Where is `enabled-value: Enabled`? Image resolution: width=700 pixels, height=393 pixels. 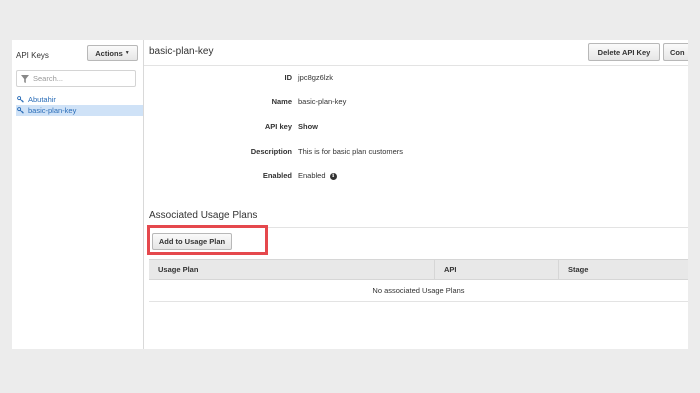
enabled-value: Enabled is located at coordinates (312, 175).